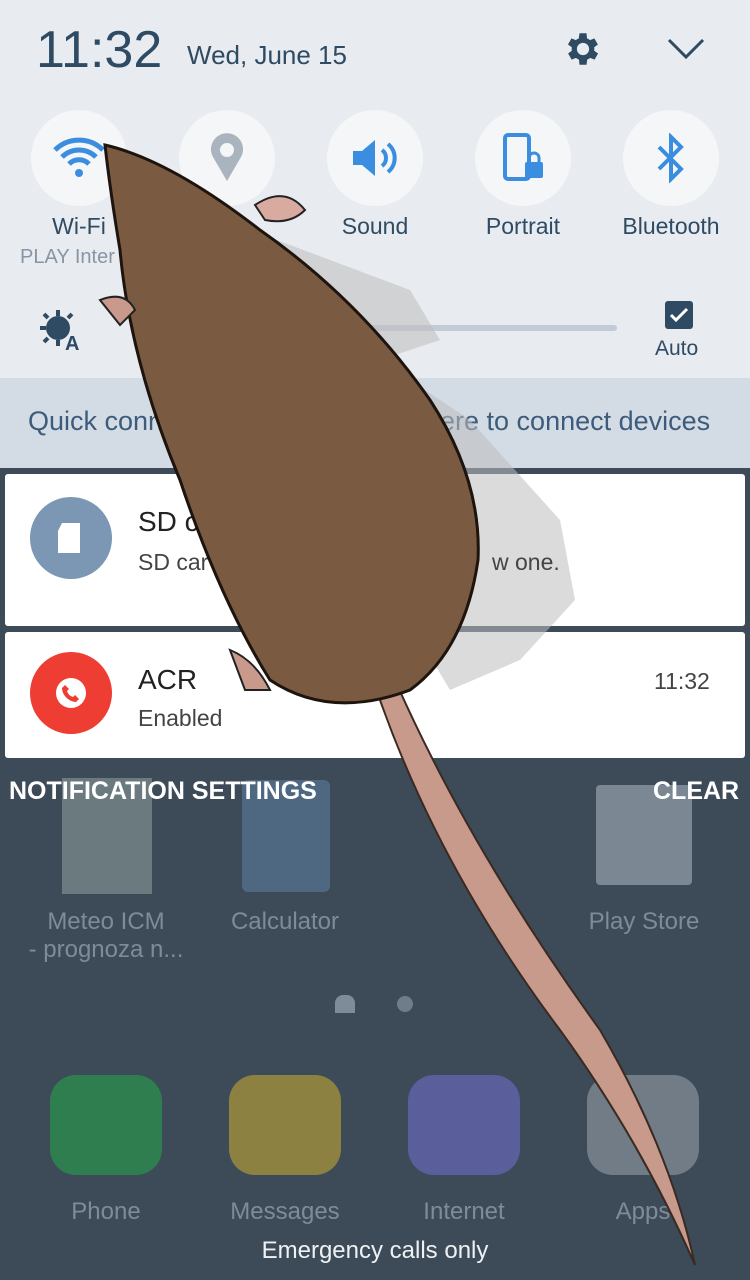 The width and height of the screenshot is (750, 1280). Describe the element at coordinates (280, 209) in the screenshot. I see `rat-ear` at that location.